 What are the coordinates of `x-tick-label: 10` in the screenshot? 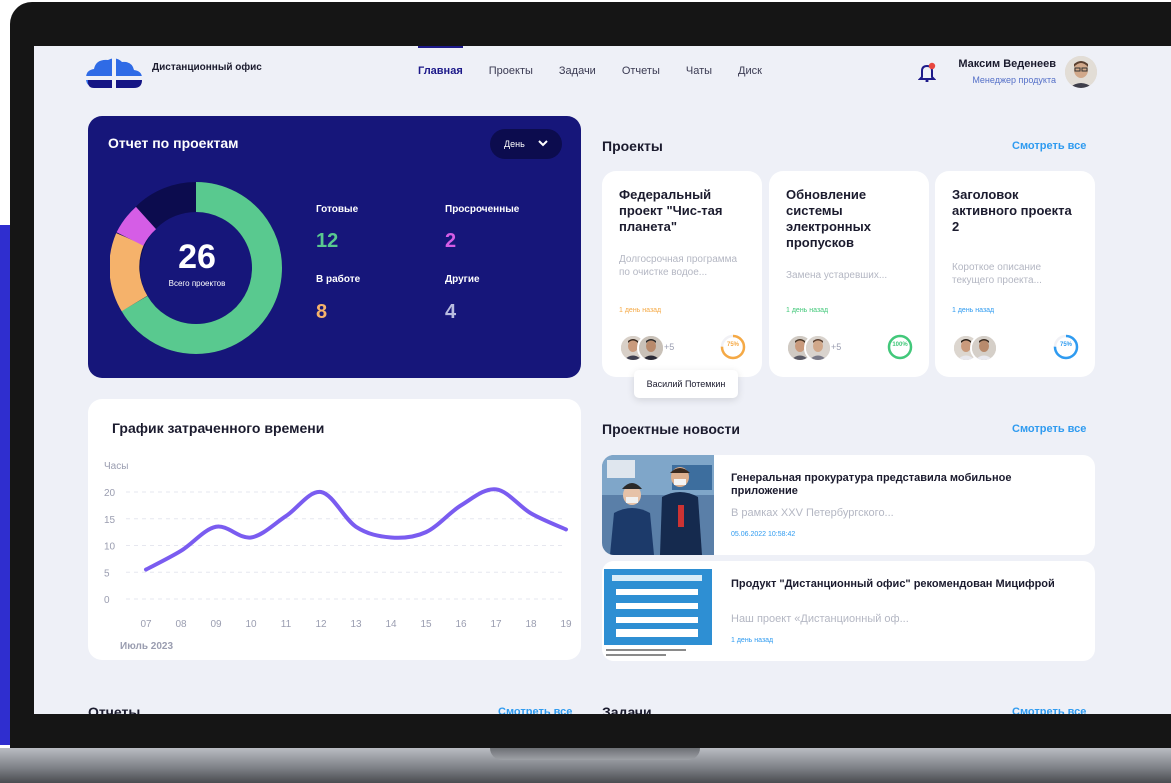 It's located at (251, 624).